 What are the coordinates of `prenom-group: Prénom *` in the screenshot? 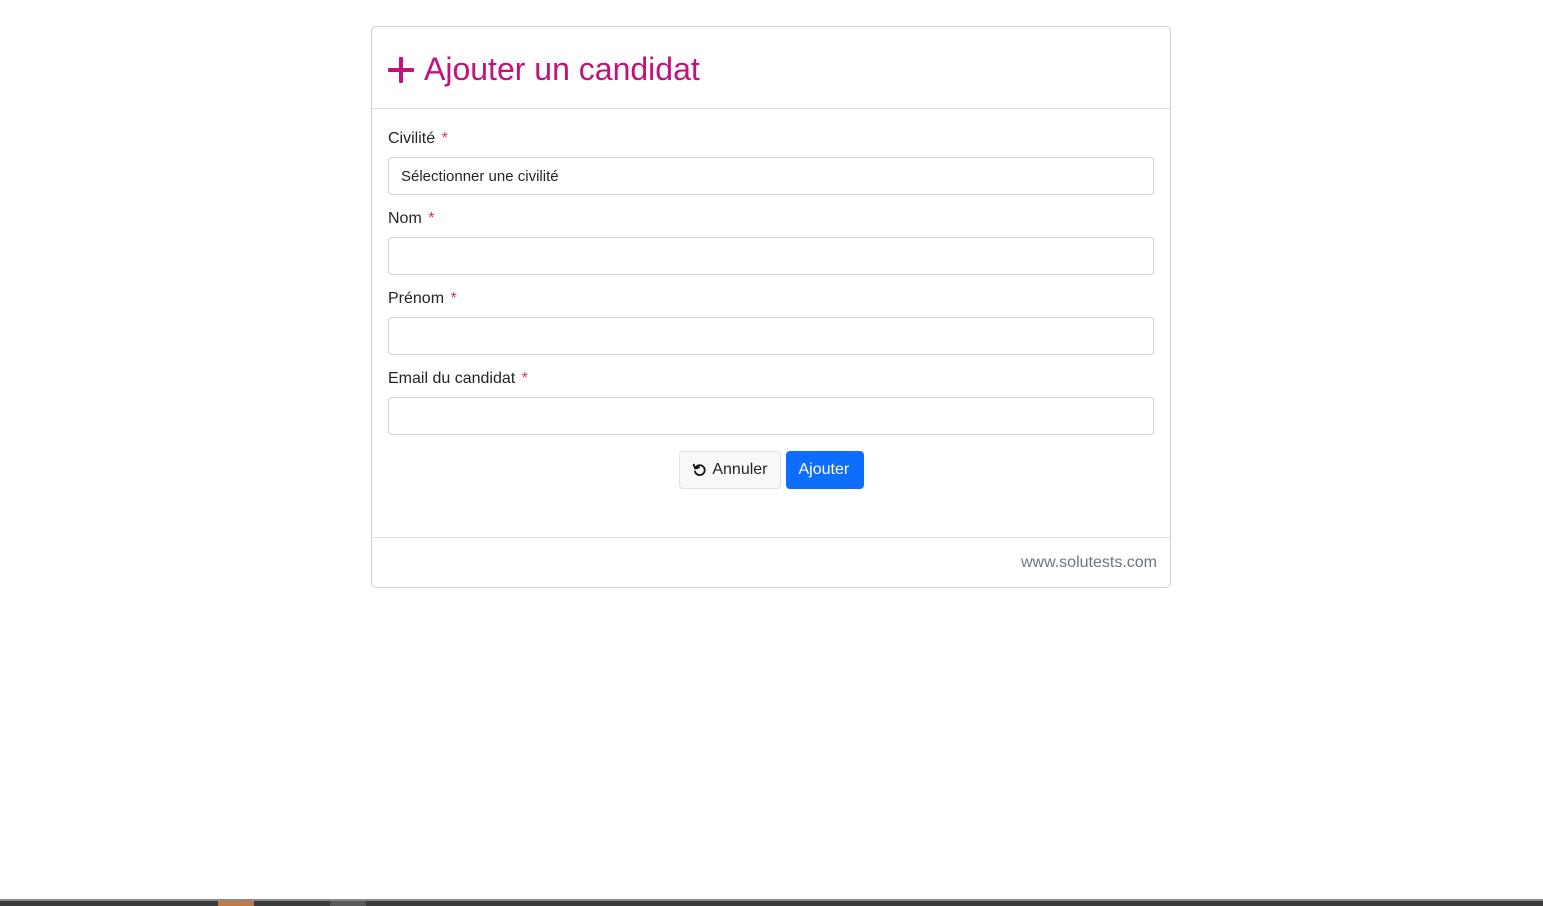 It's located at (771, 322).